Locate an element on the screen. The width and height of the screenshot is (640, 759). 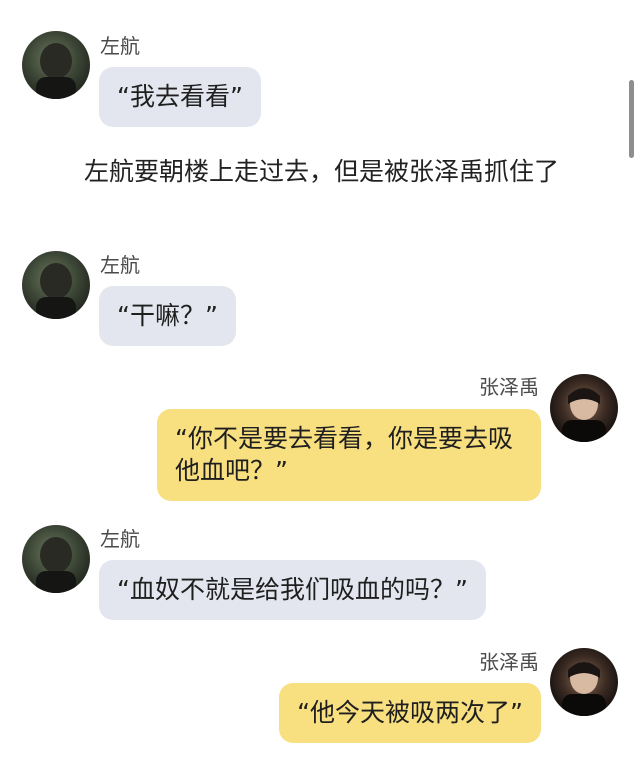
message-bubble: “我去看看” is located at coordinates (180, 97).